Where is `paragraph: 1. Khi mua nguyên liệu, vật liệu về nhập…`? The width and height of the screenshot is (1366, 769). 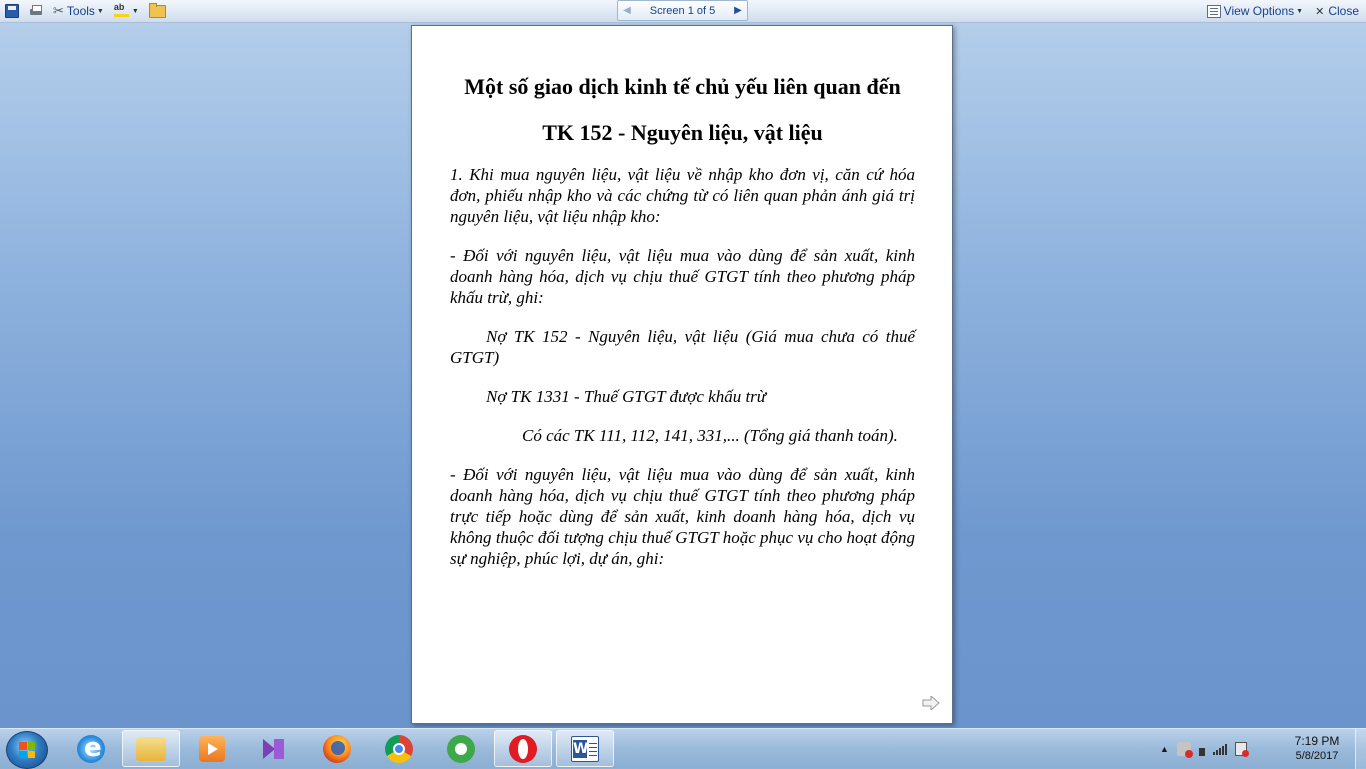
paragraph: 1. Khi mua nguyên liệu, vật liệu về nhập… is located at coordinates (682, 195).